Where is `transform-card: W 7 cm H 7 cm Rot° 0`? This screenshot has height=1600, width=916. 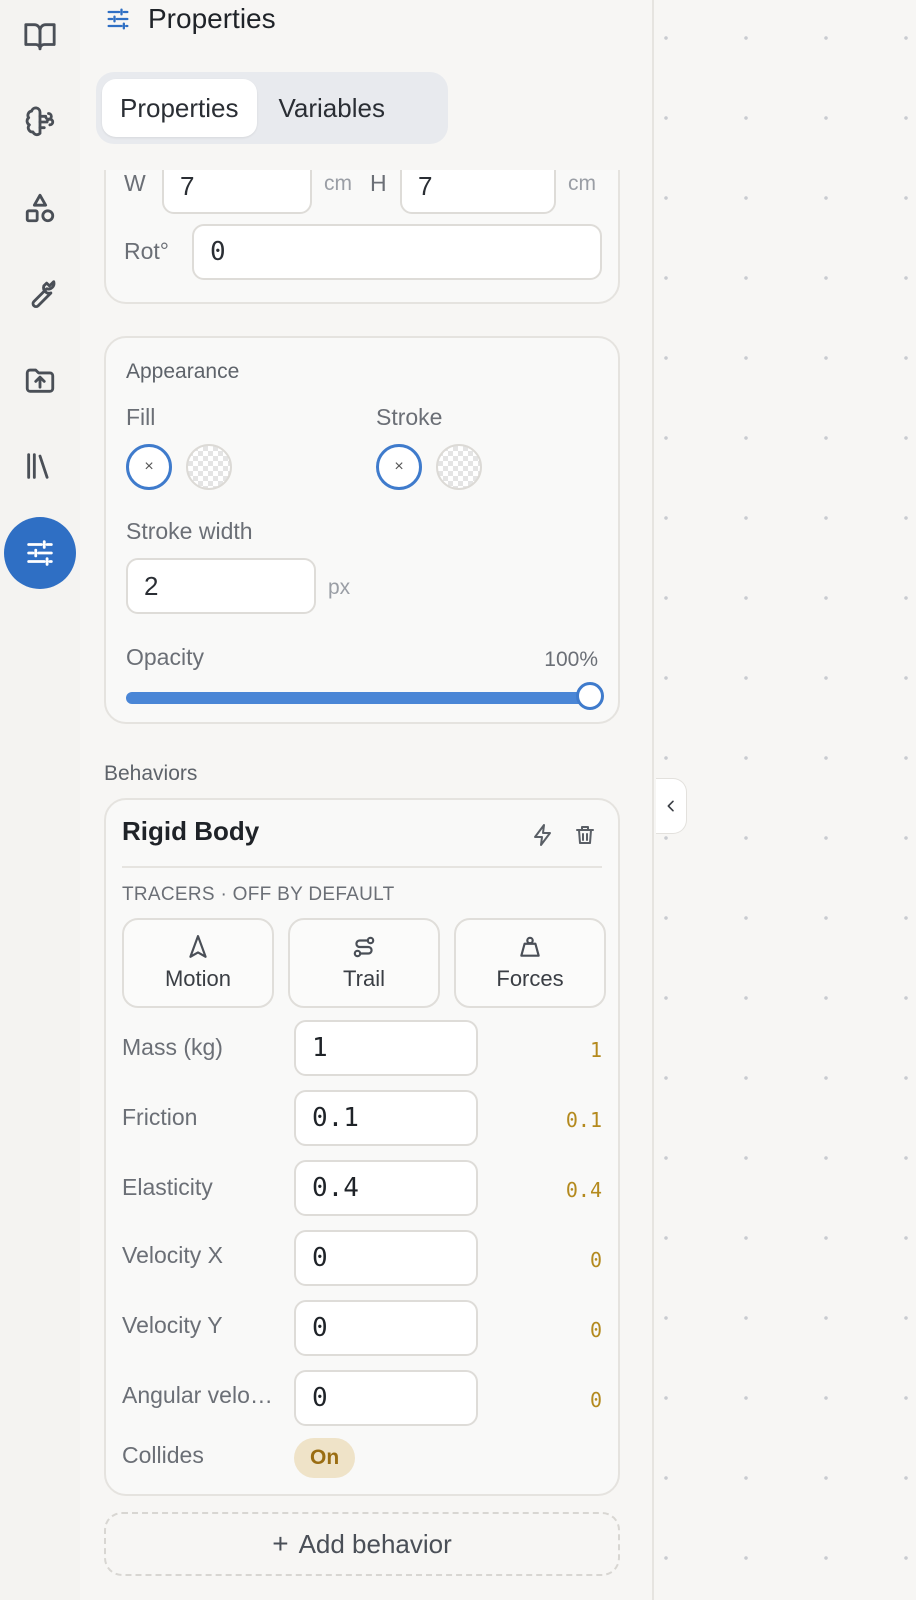
transform-card: W 7 cm H 7 cm Rot° 0 is located at coordinates (362, 237).